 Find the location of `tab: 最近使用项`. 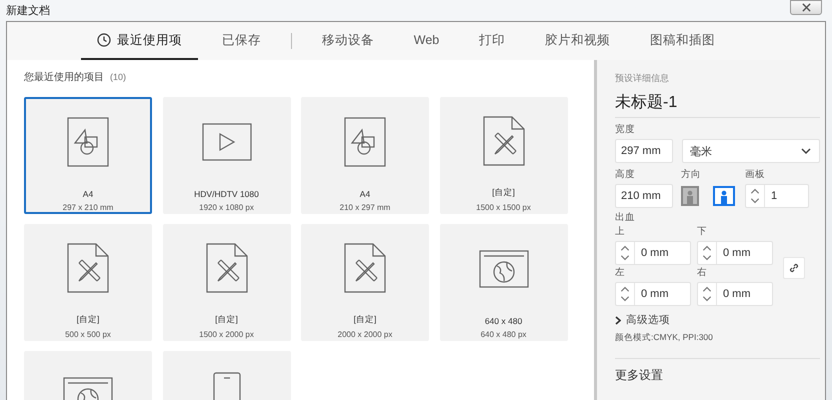

tab: 最近使用项 is located at coordinates (139, 41).